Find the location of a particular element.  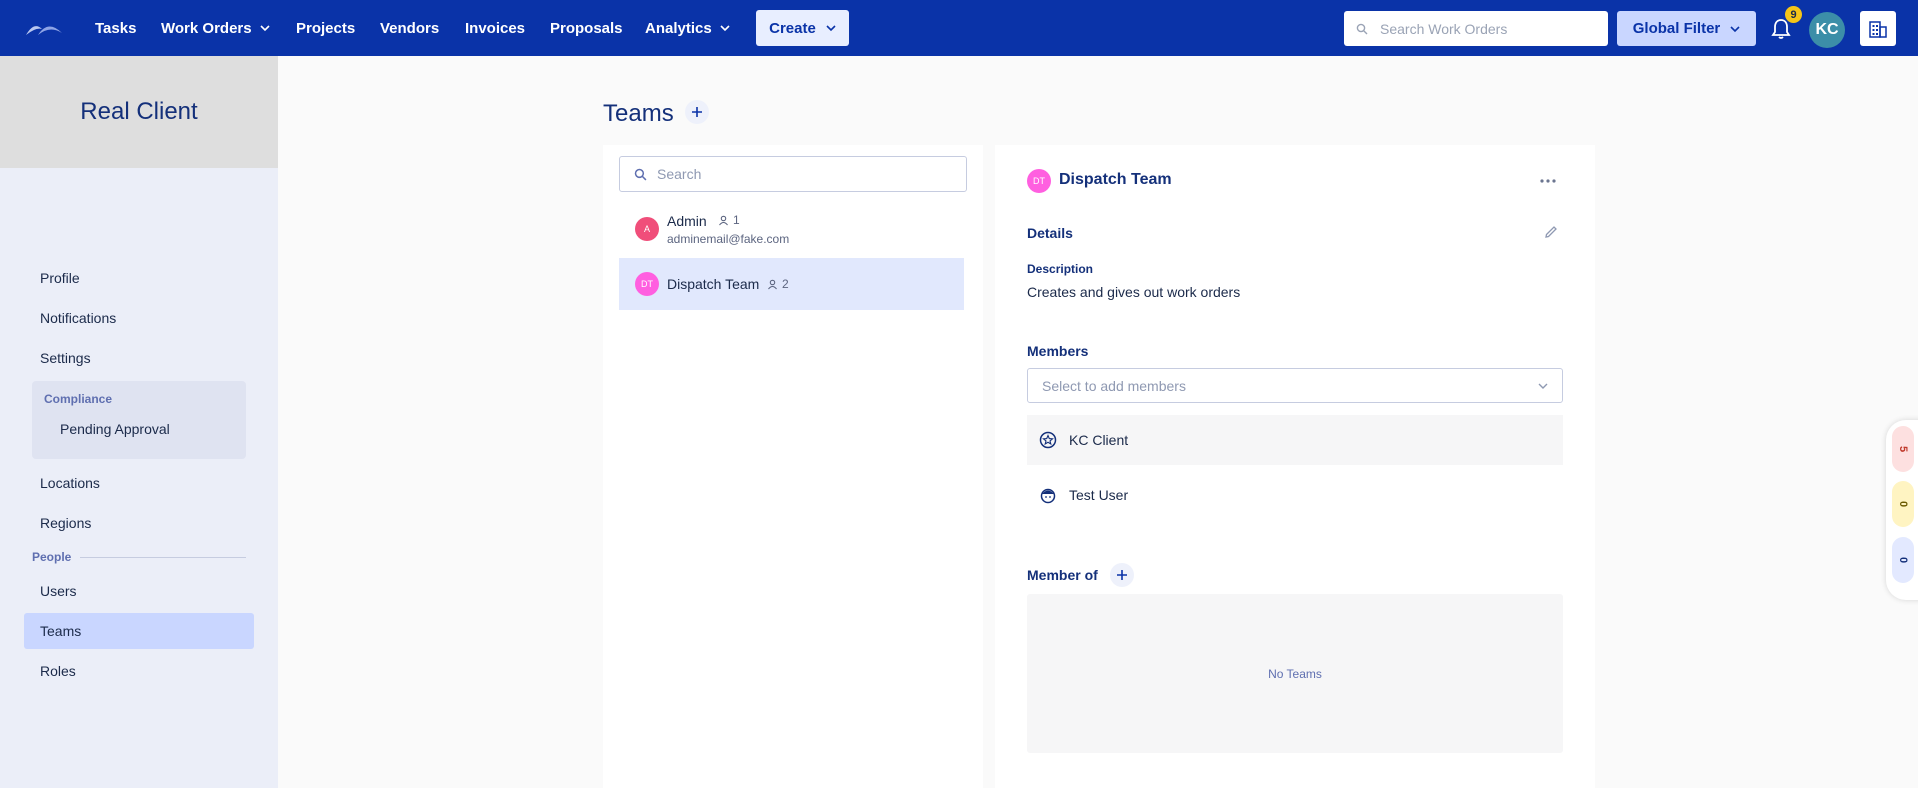

sidebar-item-teams: Teams is located at coordinates (60, 631).